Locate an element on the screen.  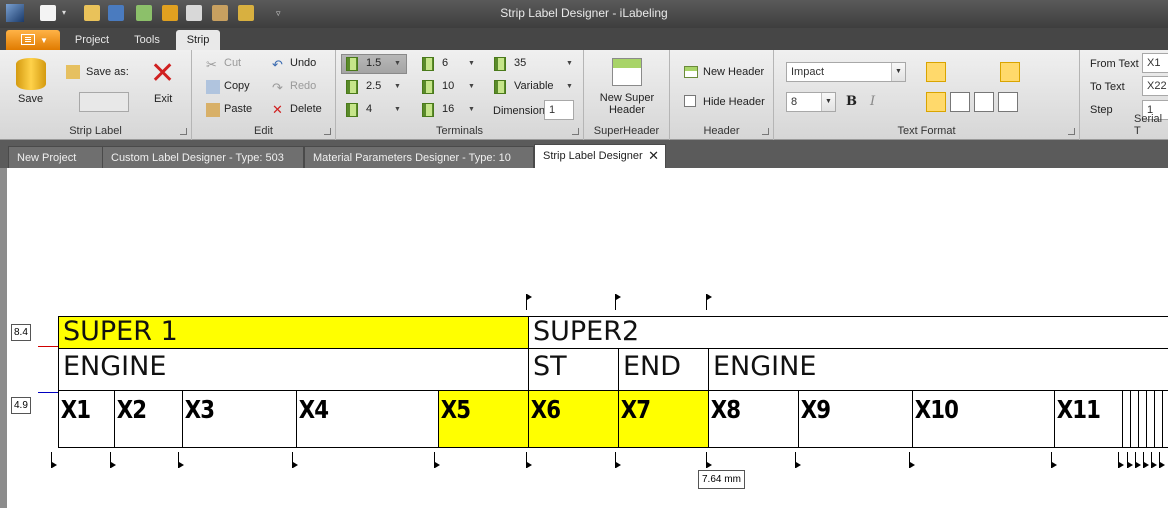
terminal-variable-button: Variable is located at coordinates (534, 86).